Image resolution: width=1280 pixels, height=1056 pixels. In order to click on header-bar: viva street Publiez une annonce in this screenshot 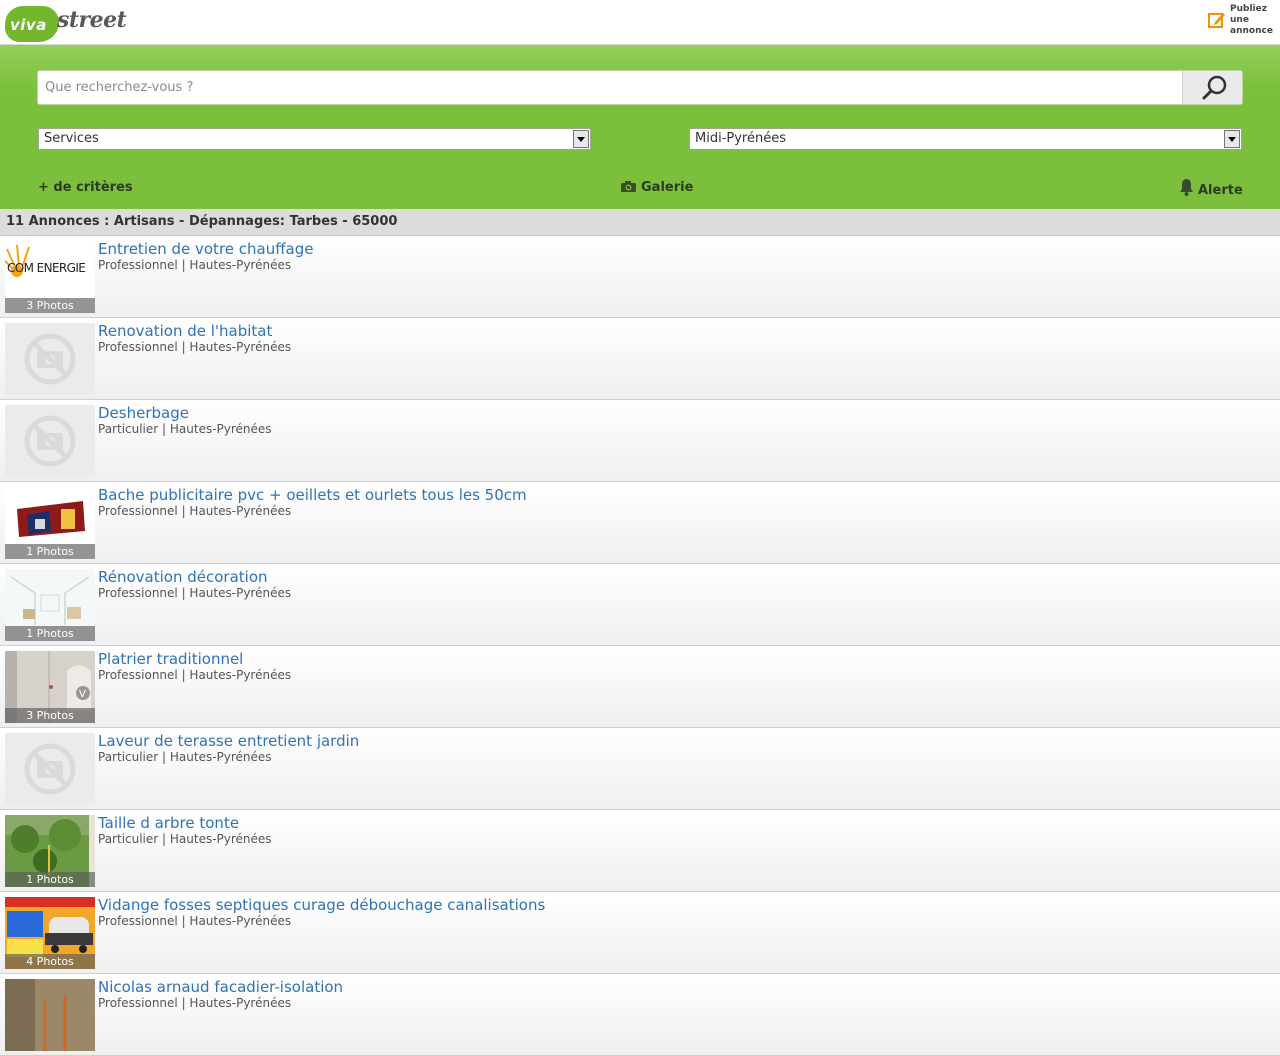, I will do `click(640, 22)`.